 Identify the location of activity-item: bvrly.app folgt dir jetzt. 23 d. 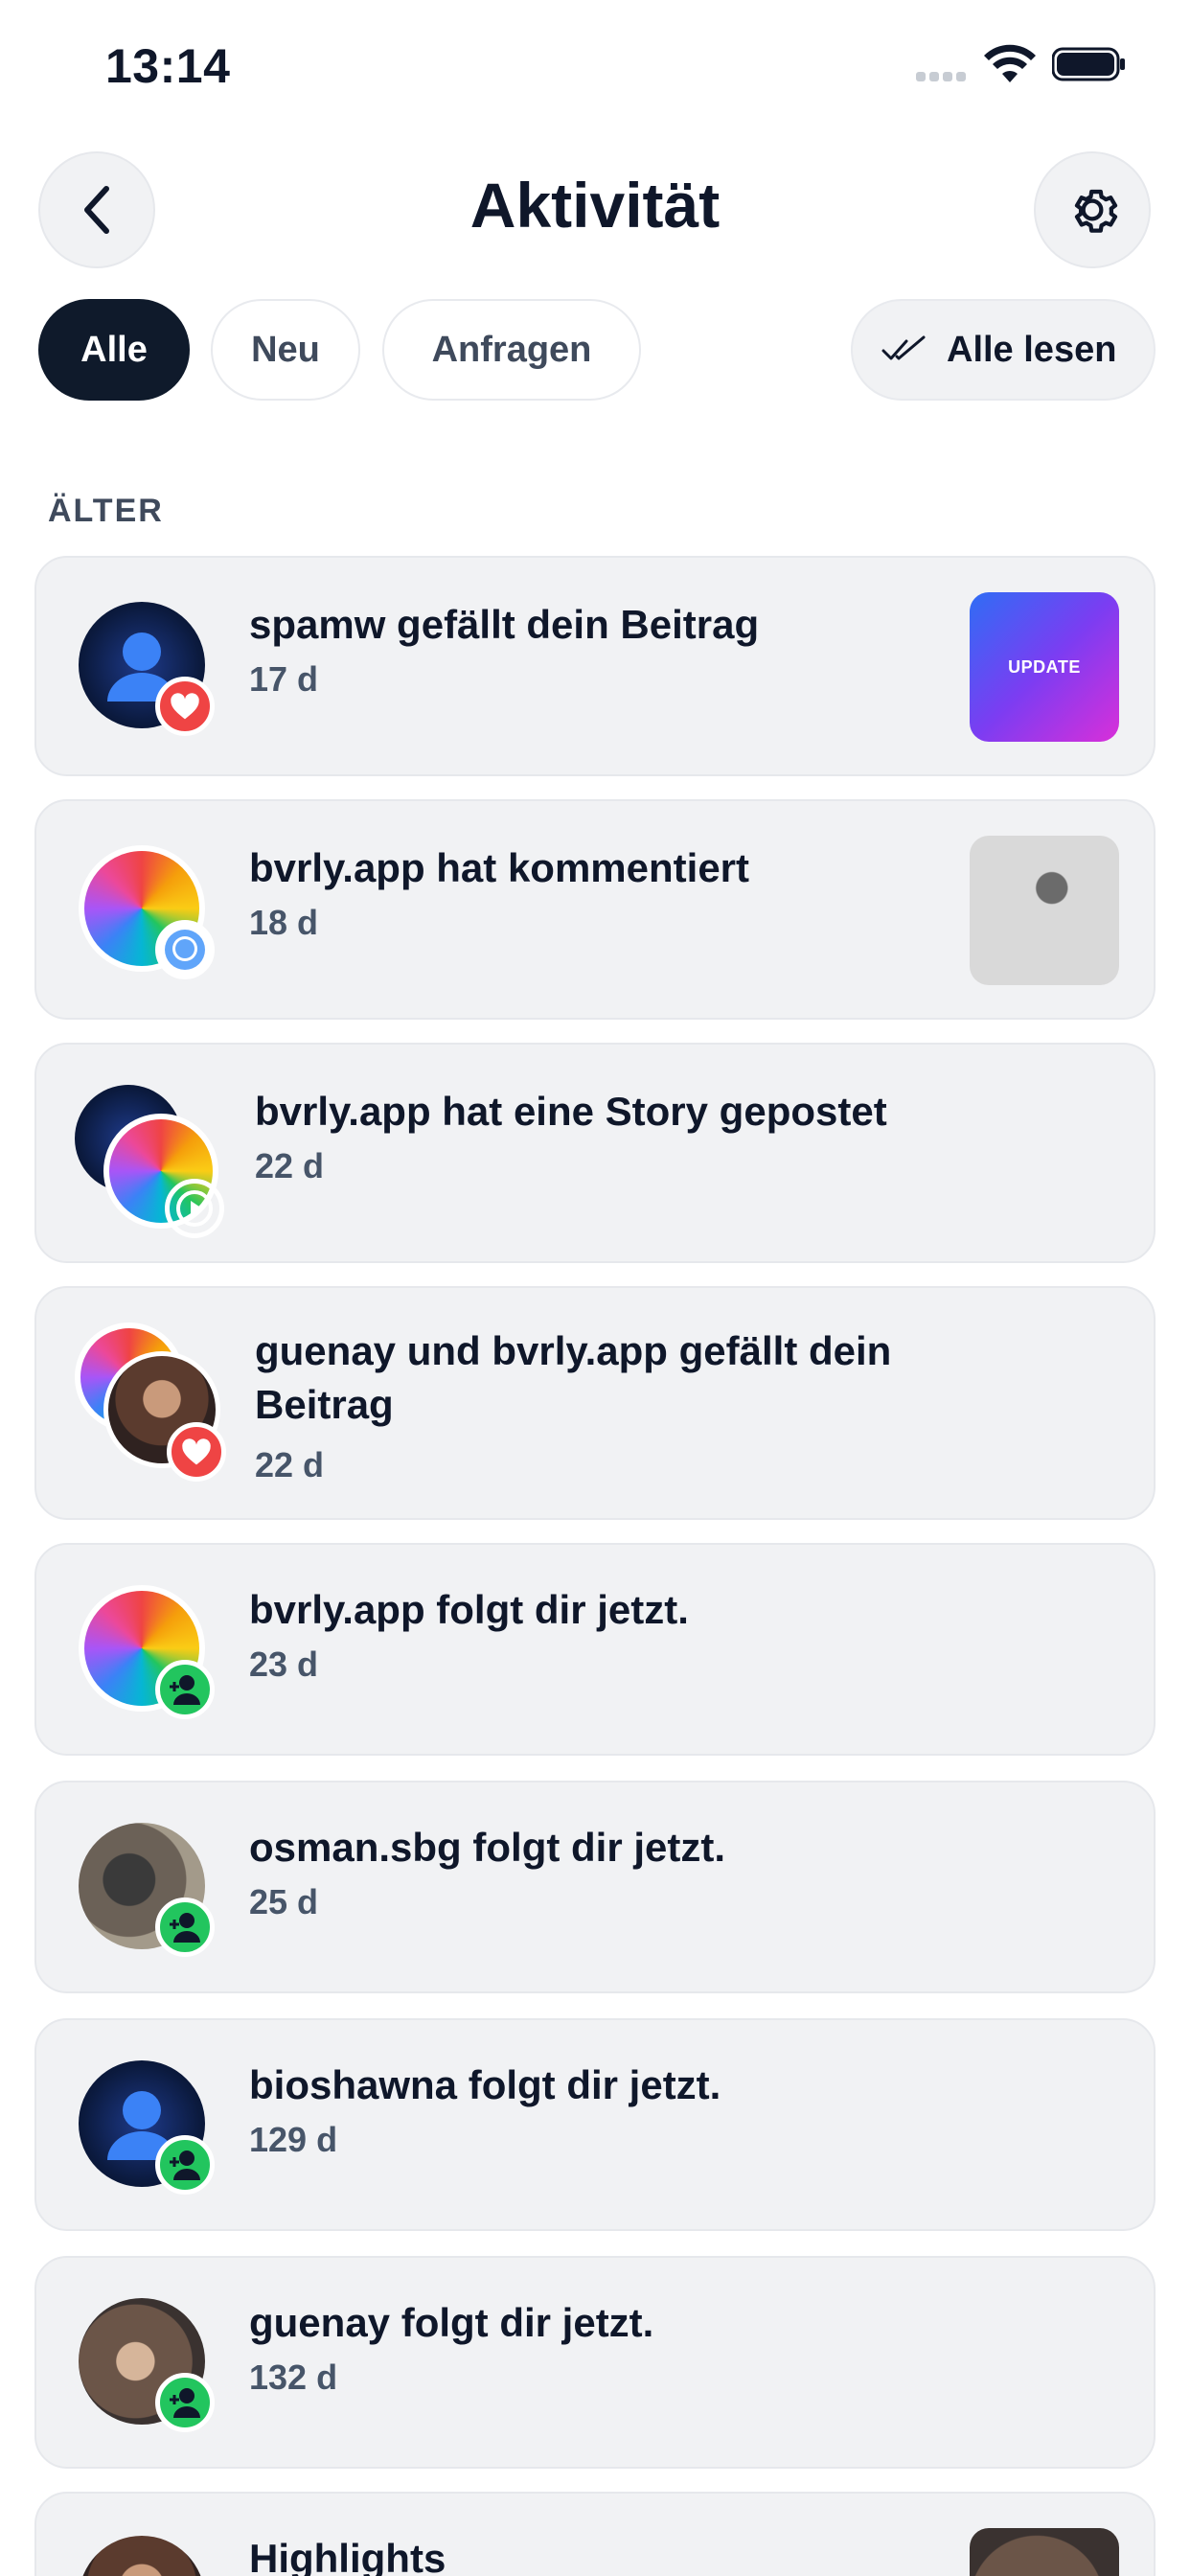
(595, 1649).